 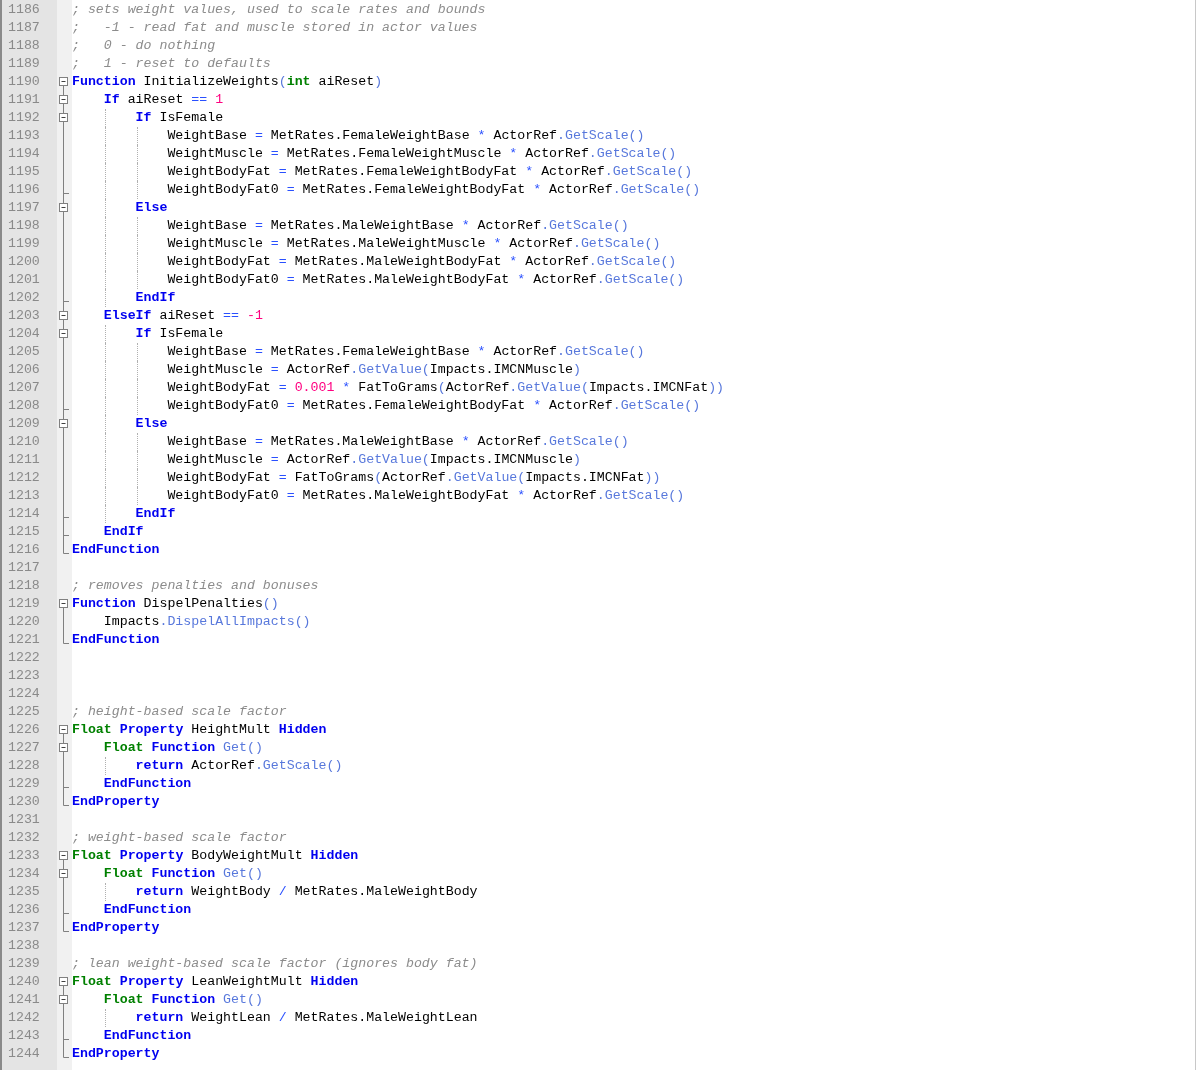 I want to click on line-number: 1189, so click(x=24, y=64).